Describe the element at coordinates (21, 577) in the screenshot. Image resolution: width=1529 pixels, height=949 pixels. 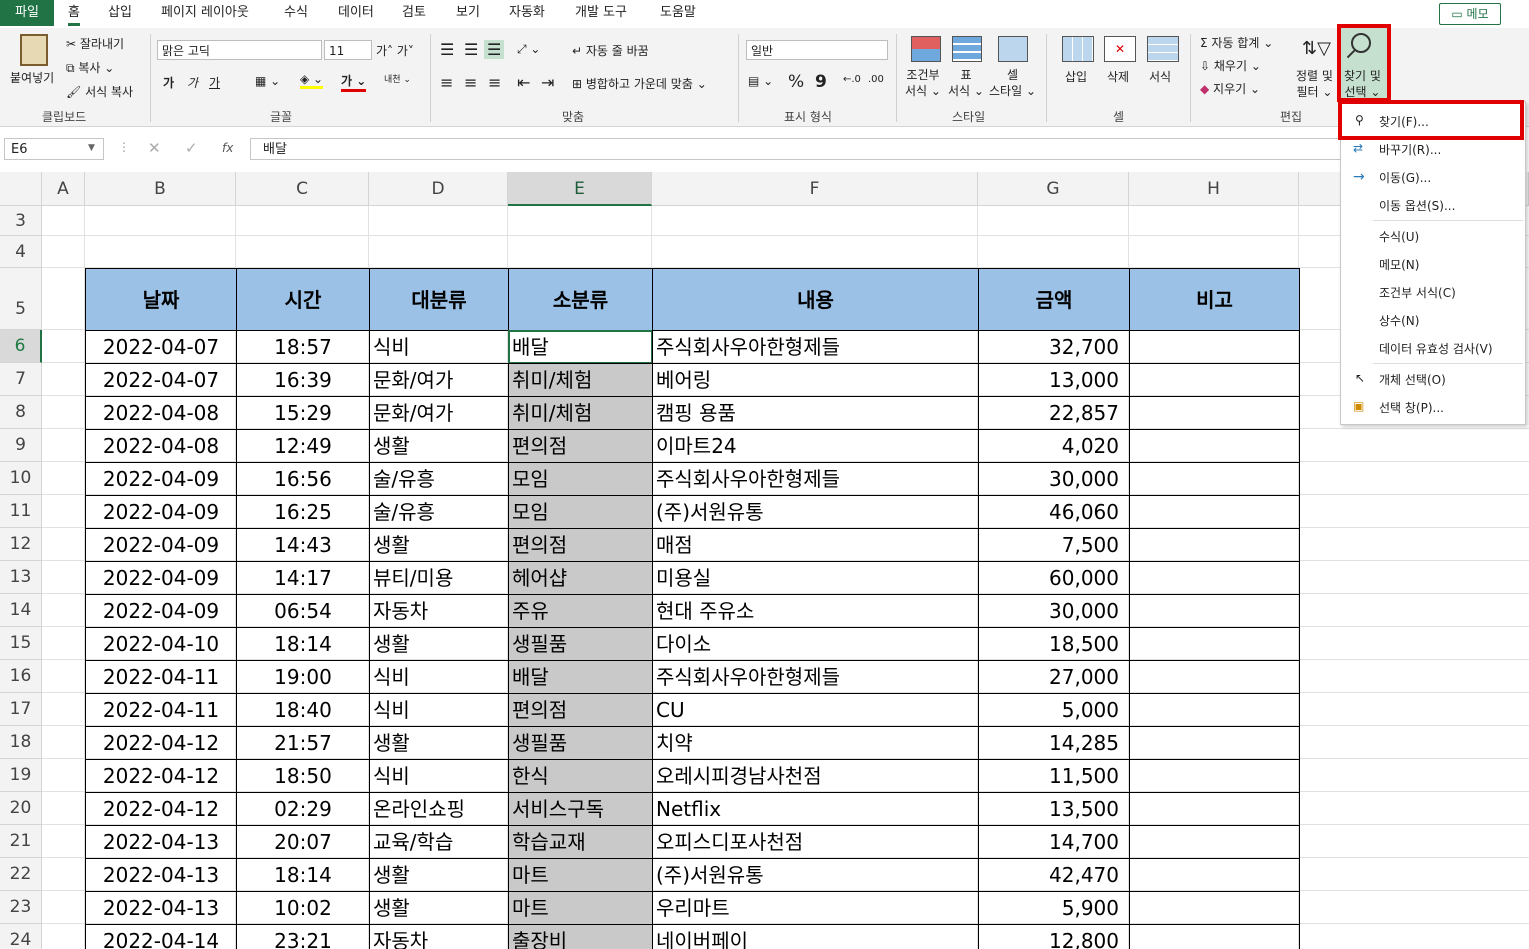
I see `row-header-13: 13` at that location.